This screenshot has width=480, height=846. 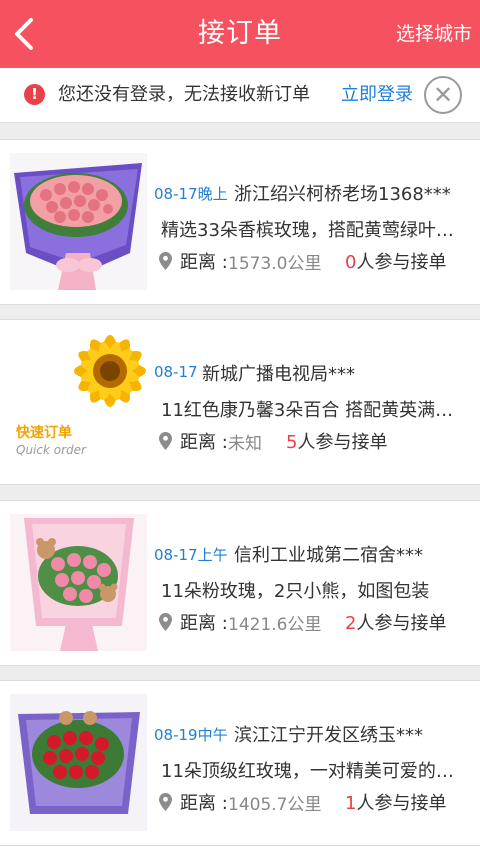 I want to click on participant-number: 5, so click(x=292, y=442).